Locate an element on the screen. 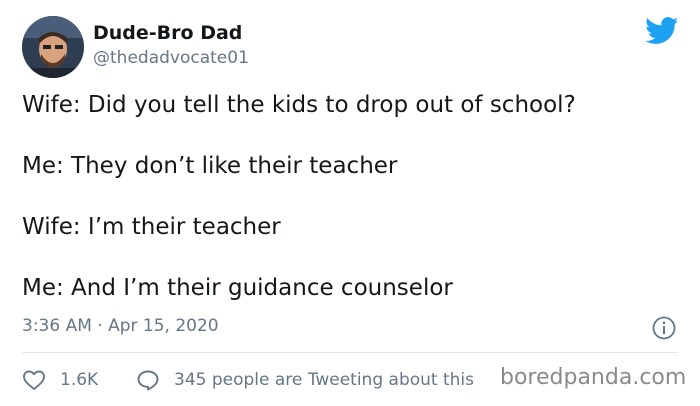 Image resolution: width=700 pixels, height=406 pixels. divider is located at coordinates (350, 352).